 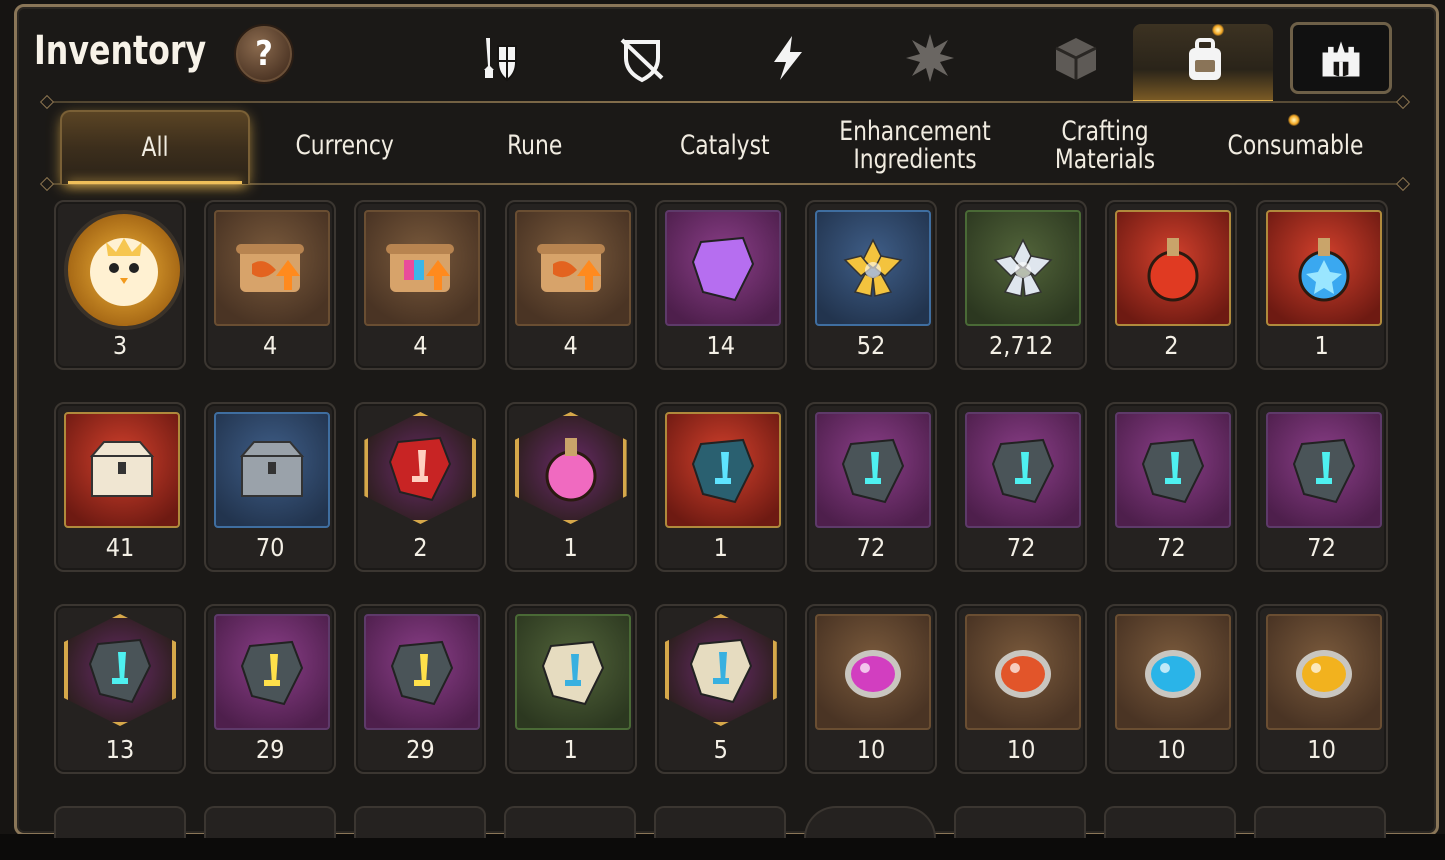 I want to click on yellow-orb-icon, so click(x=1323, y=672).